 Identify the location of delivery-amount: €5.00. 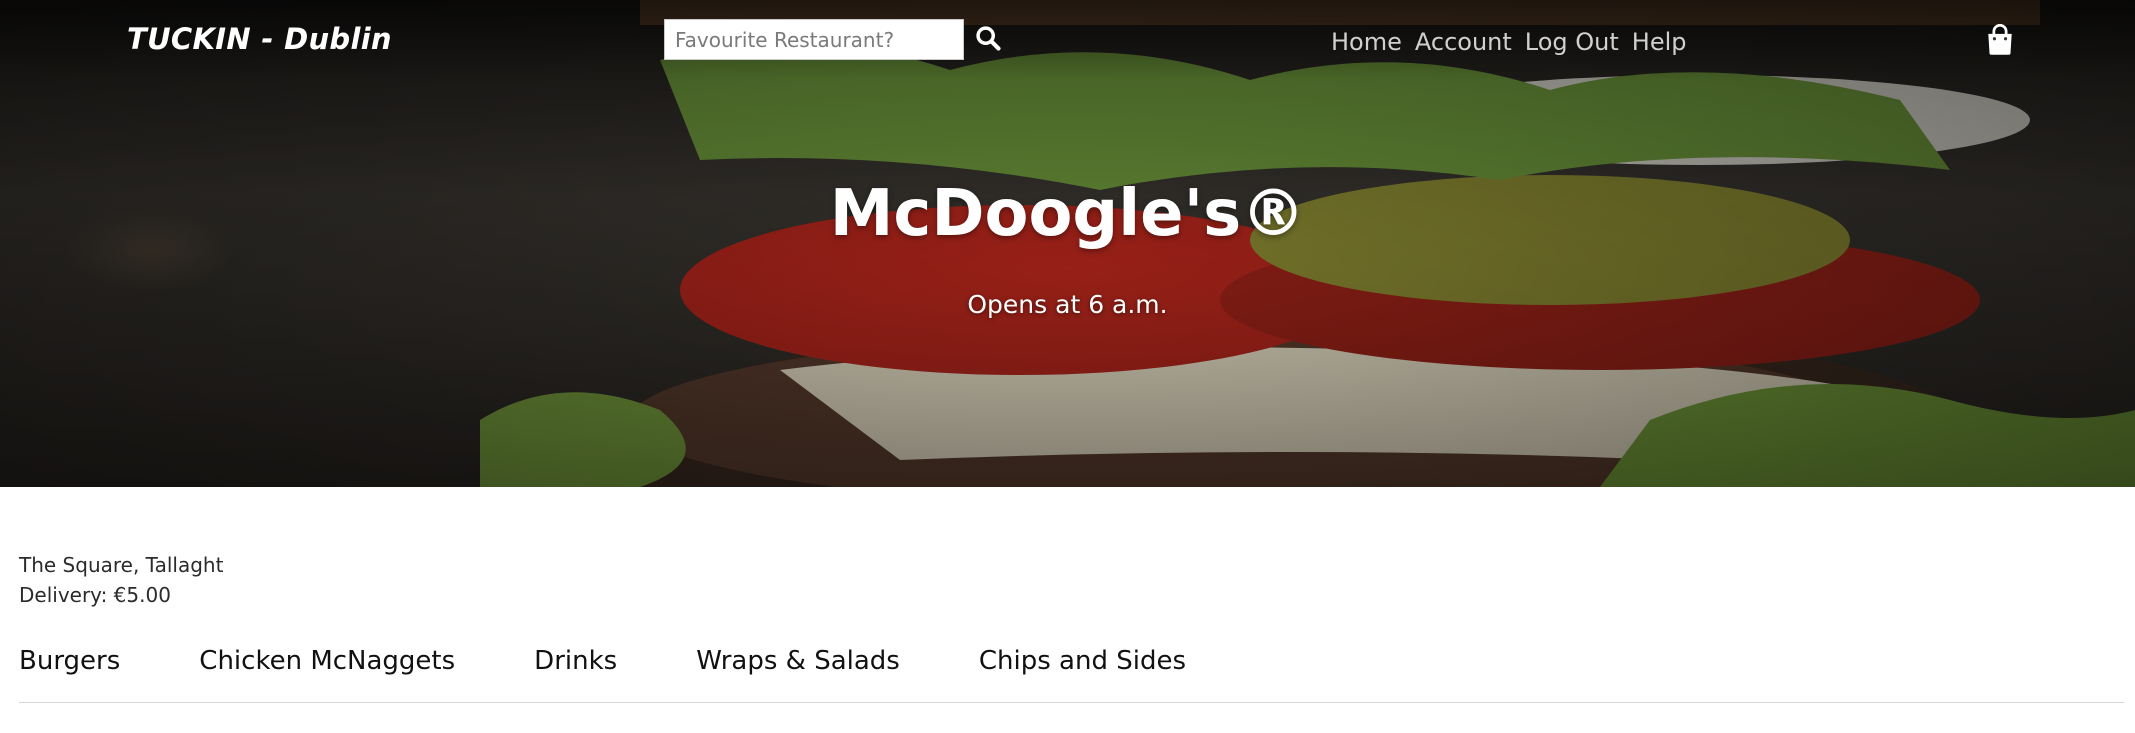
(142, 595).